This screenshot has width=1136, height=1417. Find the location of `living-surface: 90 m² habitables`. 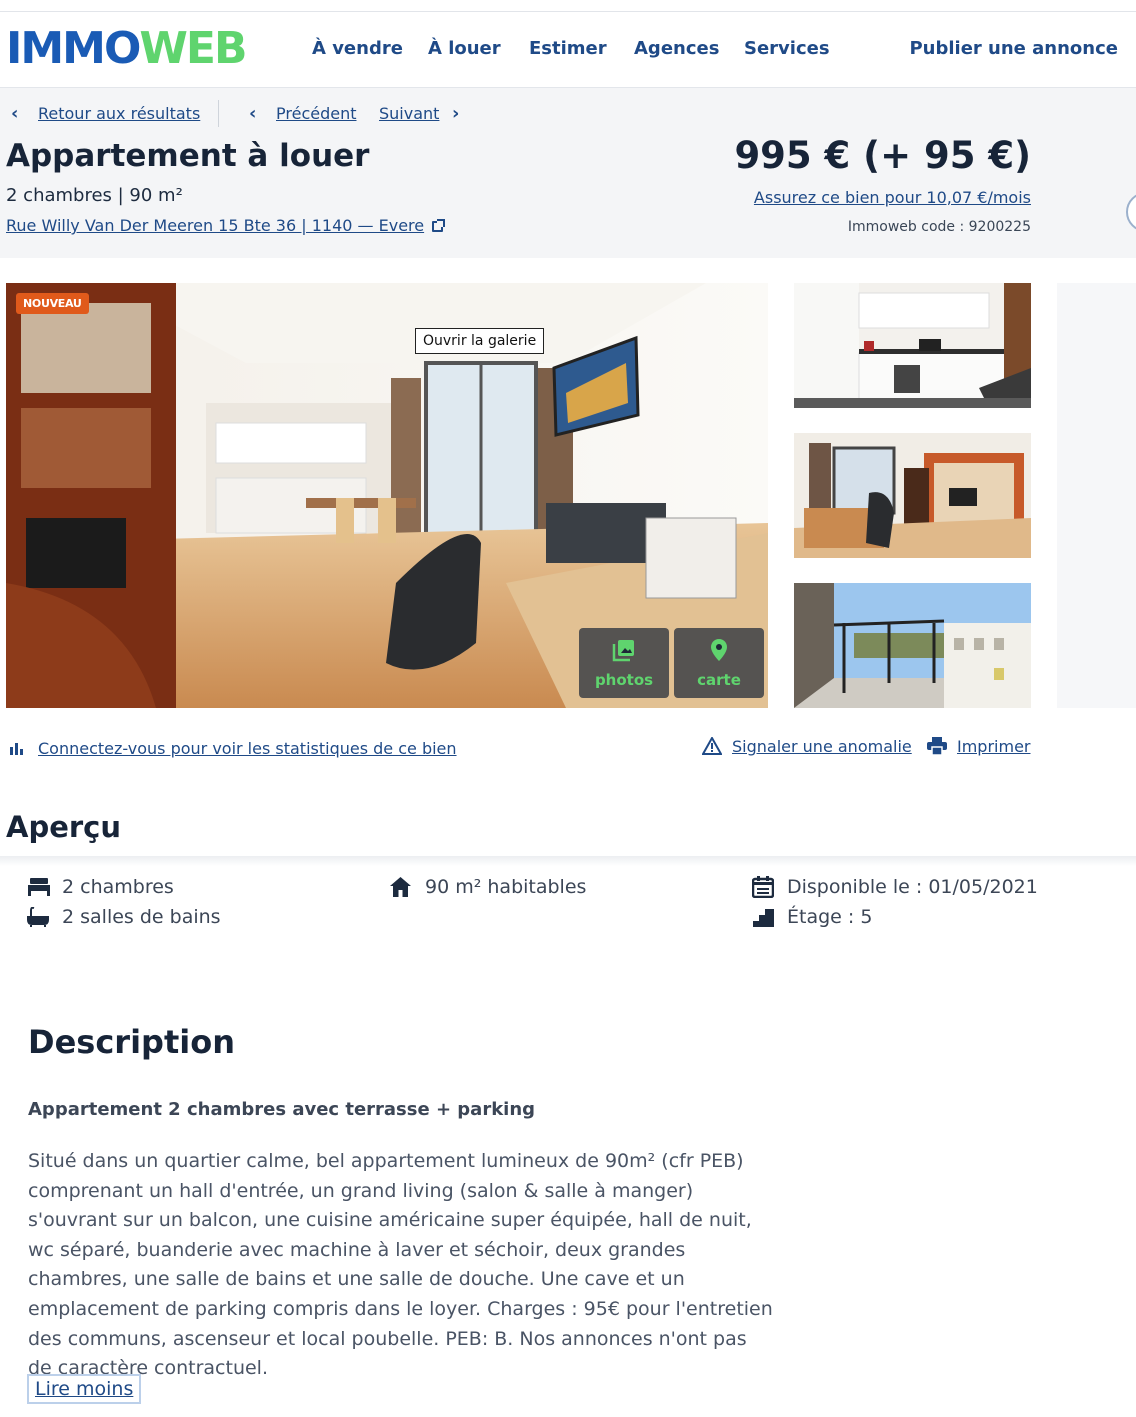

living-surface: 90 m² habitables is located at coordinates (506, 887).